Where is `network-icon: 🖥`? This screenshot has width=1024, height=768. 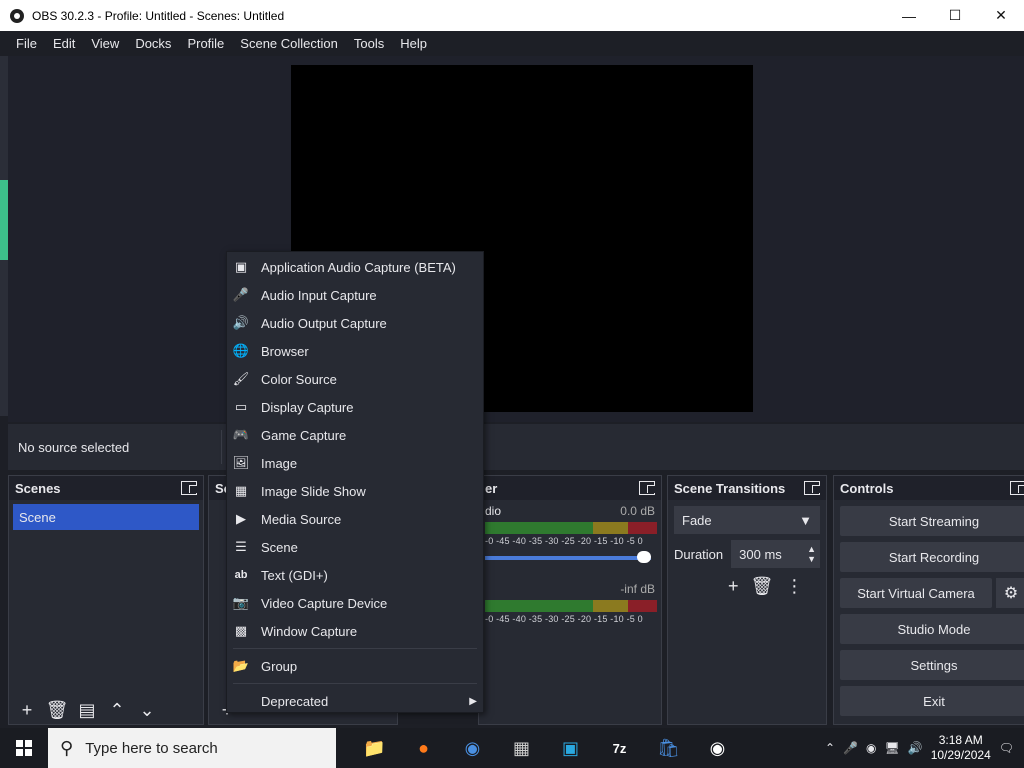 network-icon: 🖥 is located at coordinates (892, 748).